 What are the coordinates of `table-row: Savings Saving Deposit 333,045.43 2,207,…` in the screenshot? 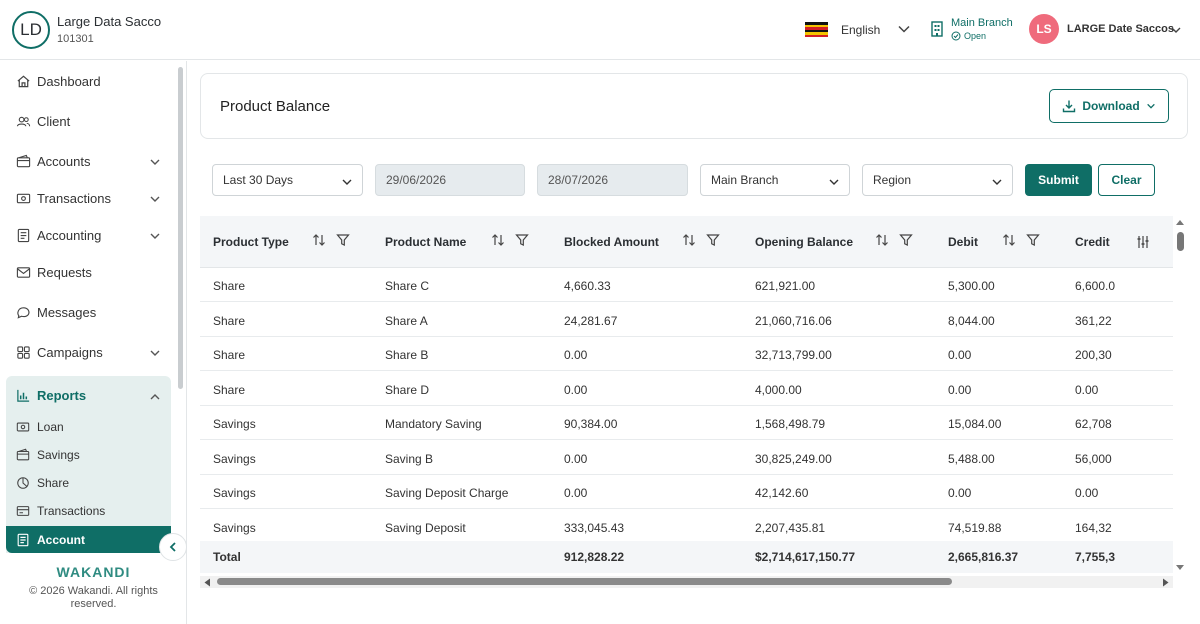 It's located at (686, 527).